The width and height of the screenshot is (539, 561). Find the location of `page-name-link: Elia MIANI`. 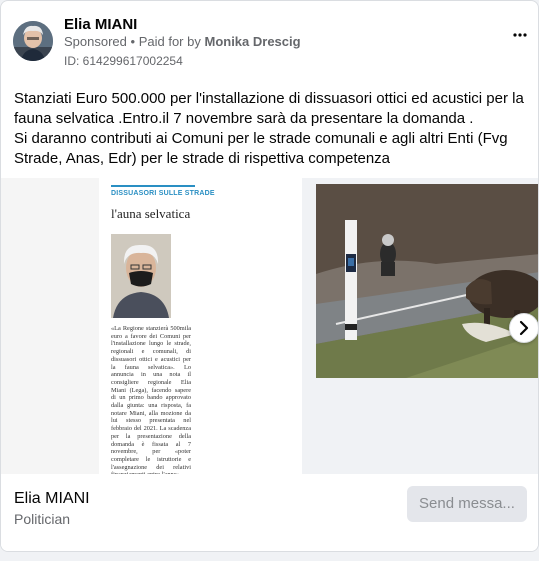

page-name-link: Elia MIANI is located at coordinates (100, 24).